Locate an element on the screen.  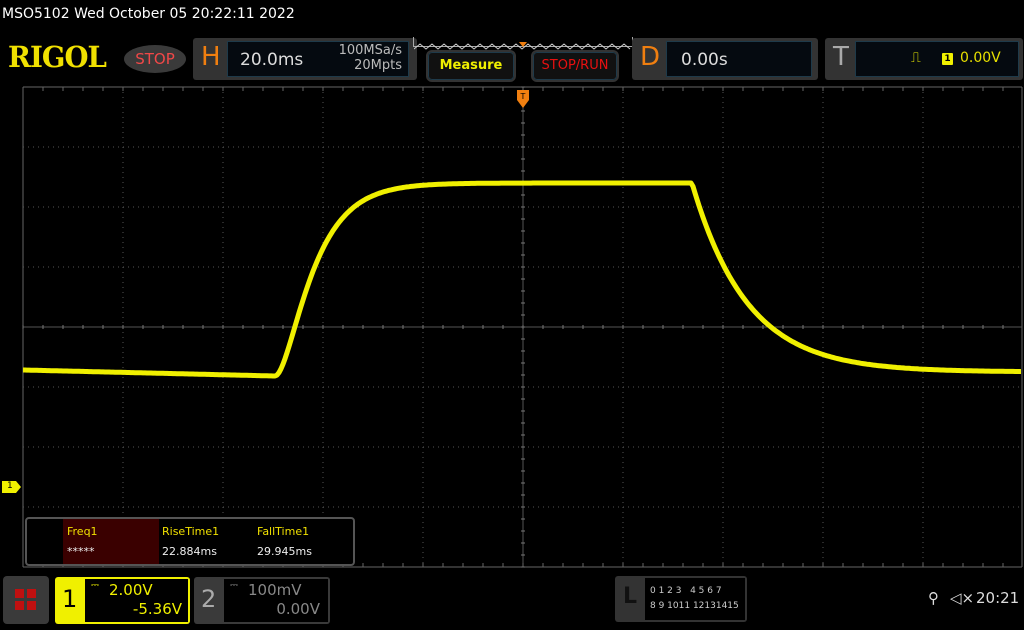
channel2-scale: 100mV is located at coordinates (275, 590).